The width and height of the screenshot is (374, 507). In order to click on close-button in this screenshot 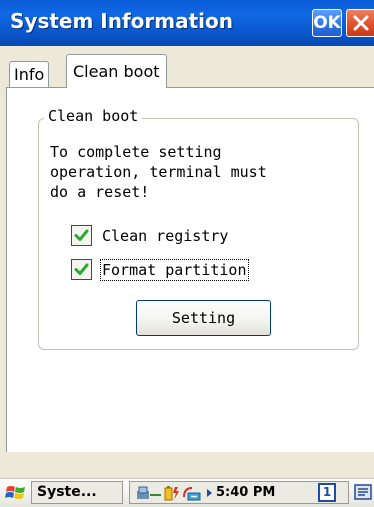, I will do `click(360, 23)`.